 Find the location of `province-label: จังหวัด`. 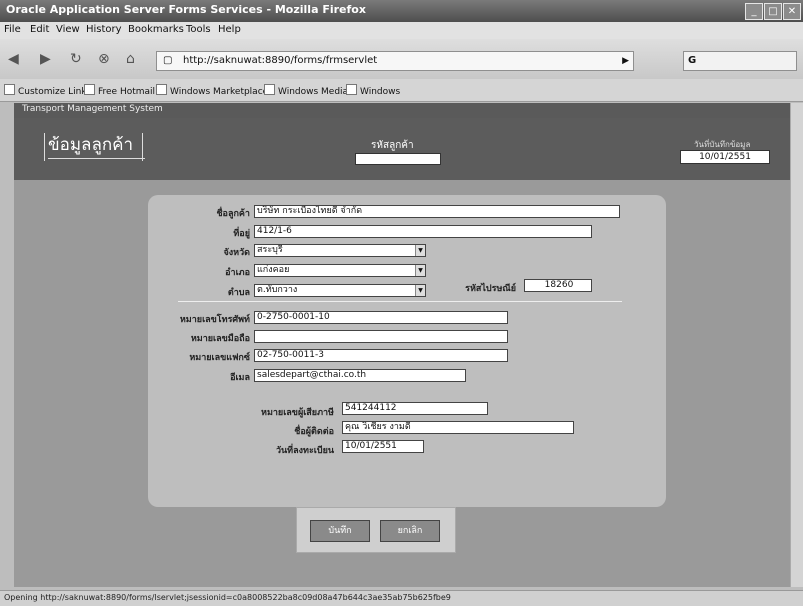

province-label: จังหวัด is located at coordinates (237, 253).